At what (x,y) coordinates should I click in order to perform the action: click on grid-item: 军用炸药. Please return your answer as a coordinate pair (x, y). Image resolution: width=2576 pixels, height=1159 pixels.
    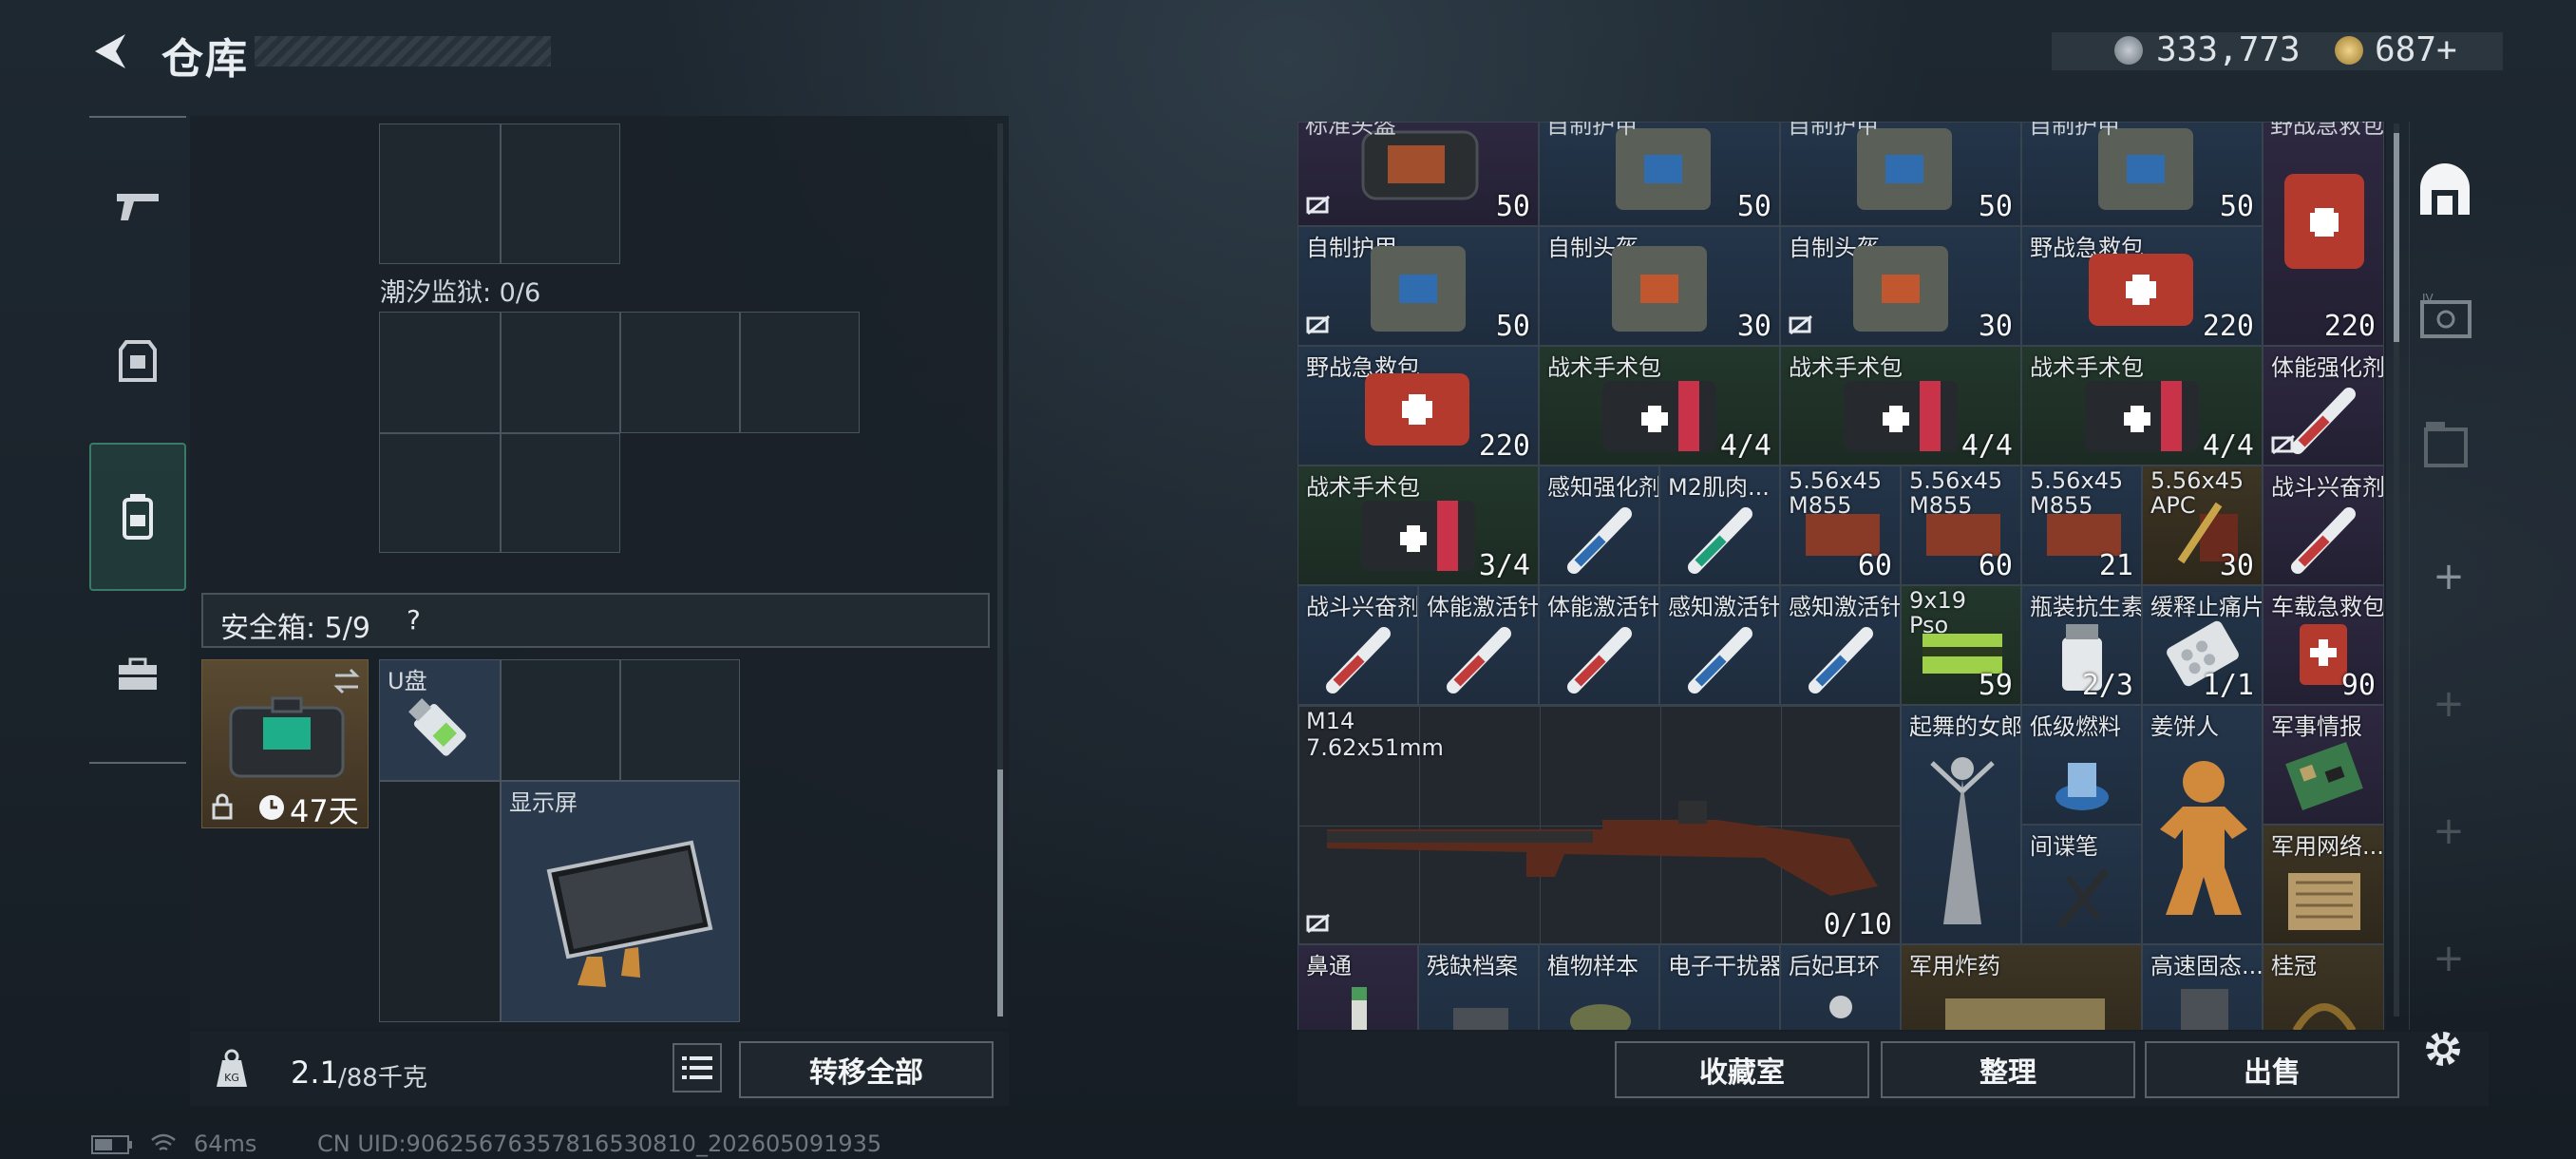
    Looking at the image, I should click on (2021, 987).